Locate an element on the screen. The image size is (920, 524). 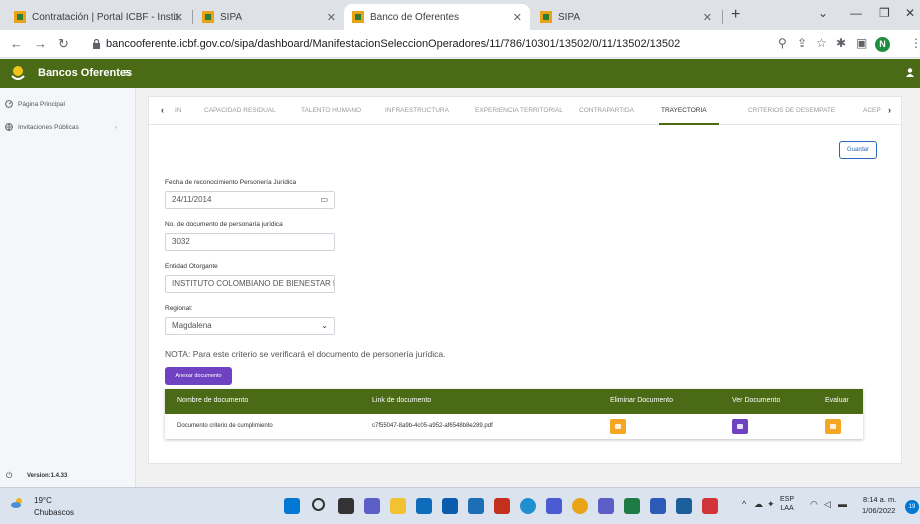
language-top: ESP is located at coordinates (787, 499).